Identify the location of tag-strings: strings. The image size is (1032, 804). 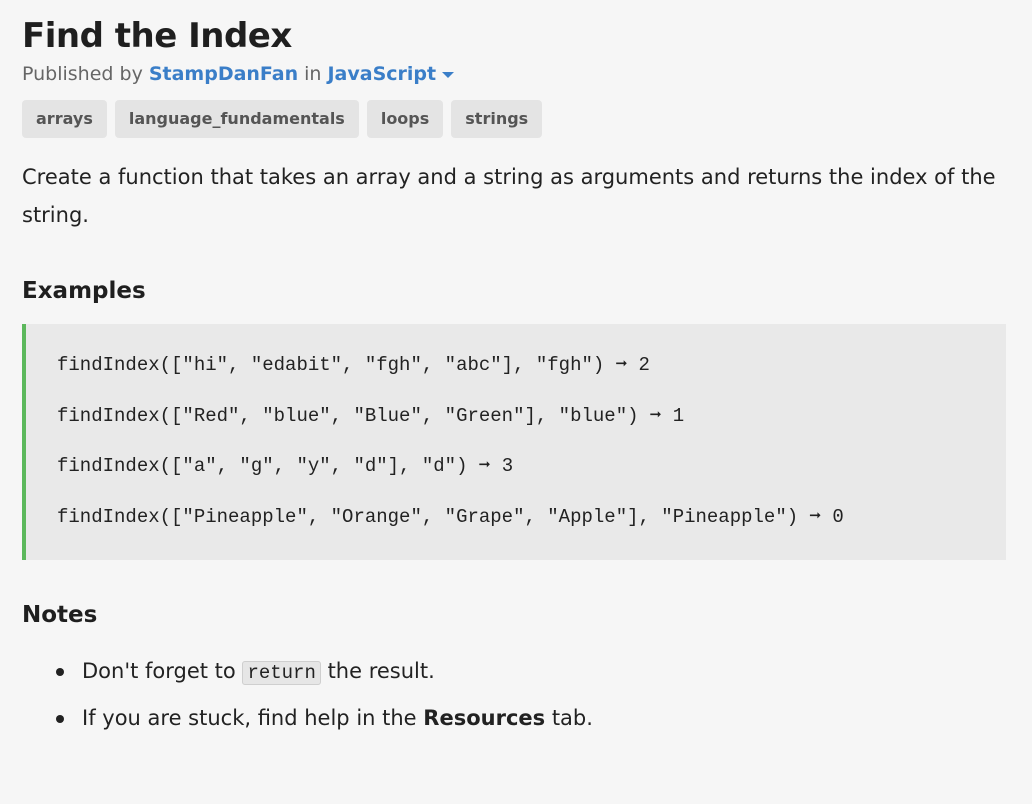
(497, 119).